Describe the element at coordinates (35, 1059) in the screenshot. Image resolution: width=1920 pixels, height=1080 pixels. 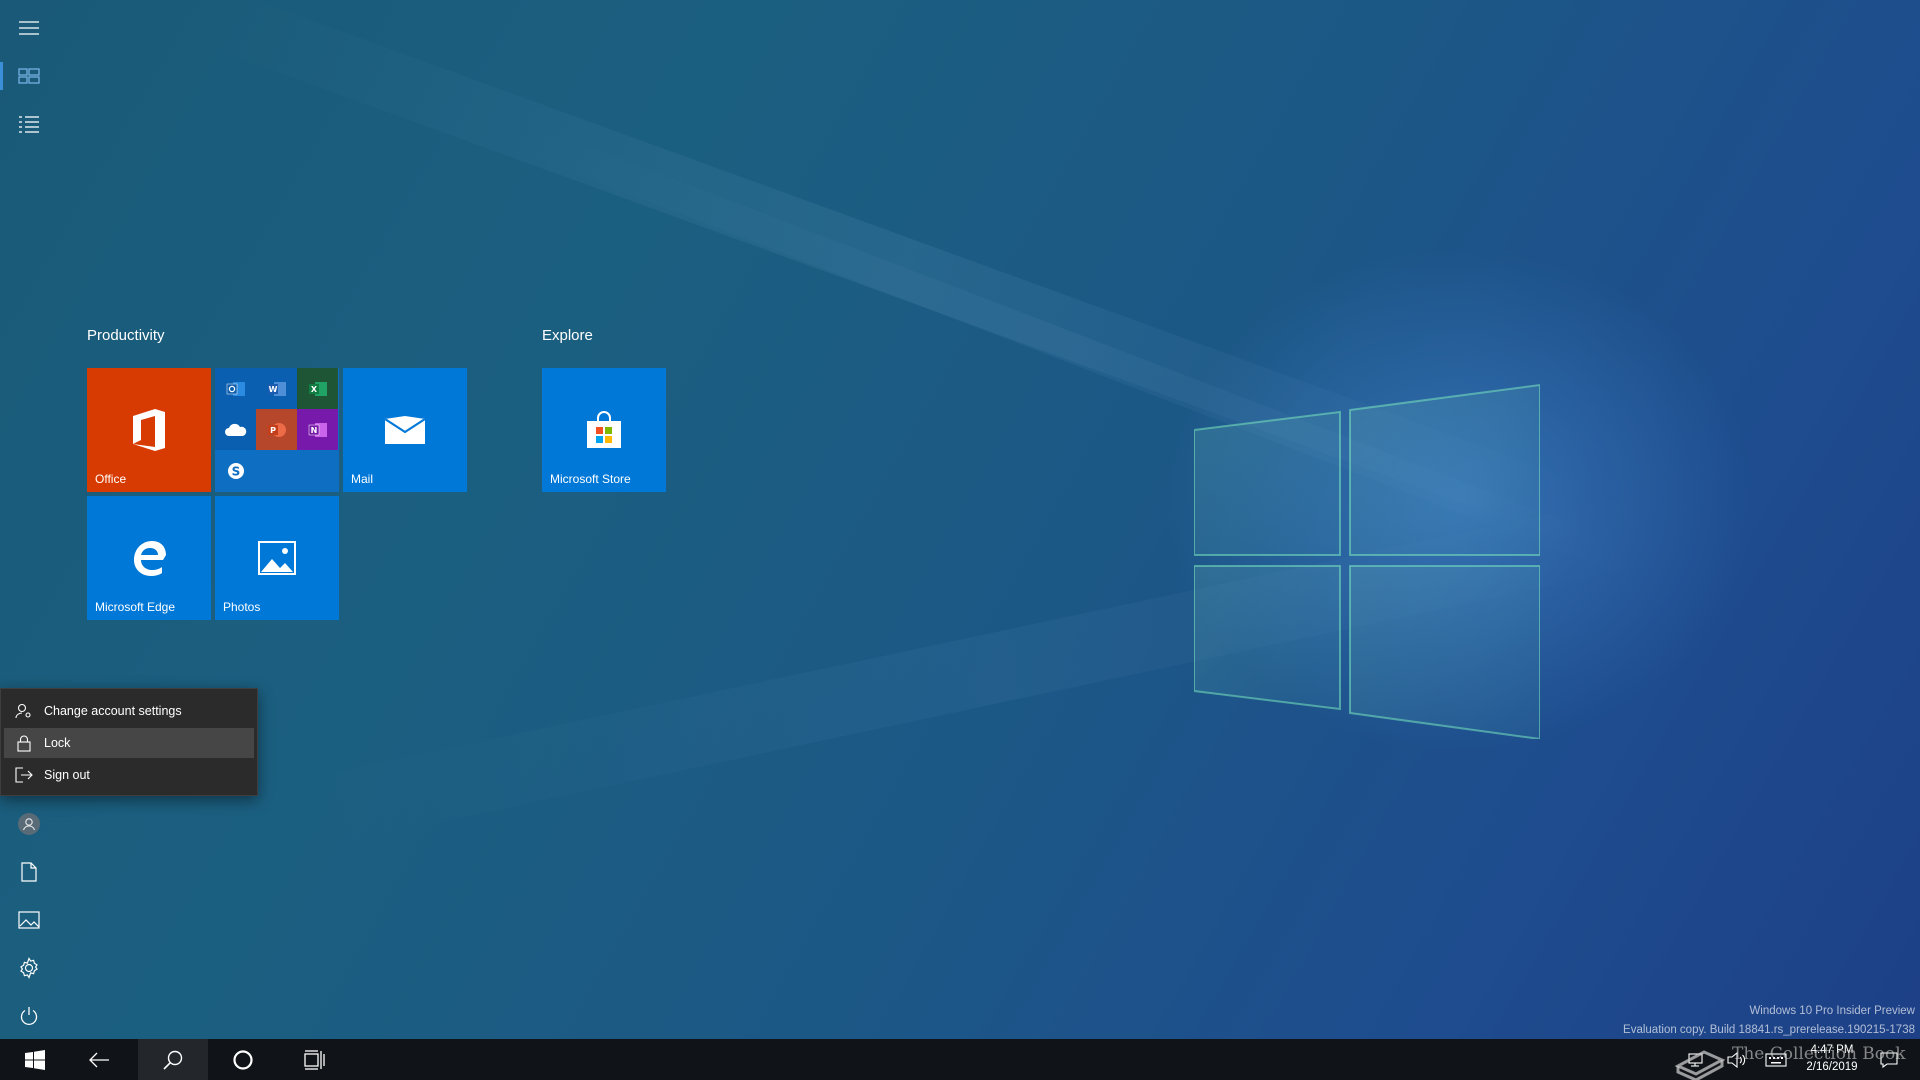
I see `start-windows-icon` at that location.